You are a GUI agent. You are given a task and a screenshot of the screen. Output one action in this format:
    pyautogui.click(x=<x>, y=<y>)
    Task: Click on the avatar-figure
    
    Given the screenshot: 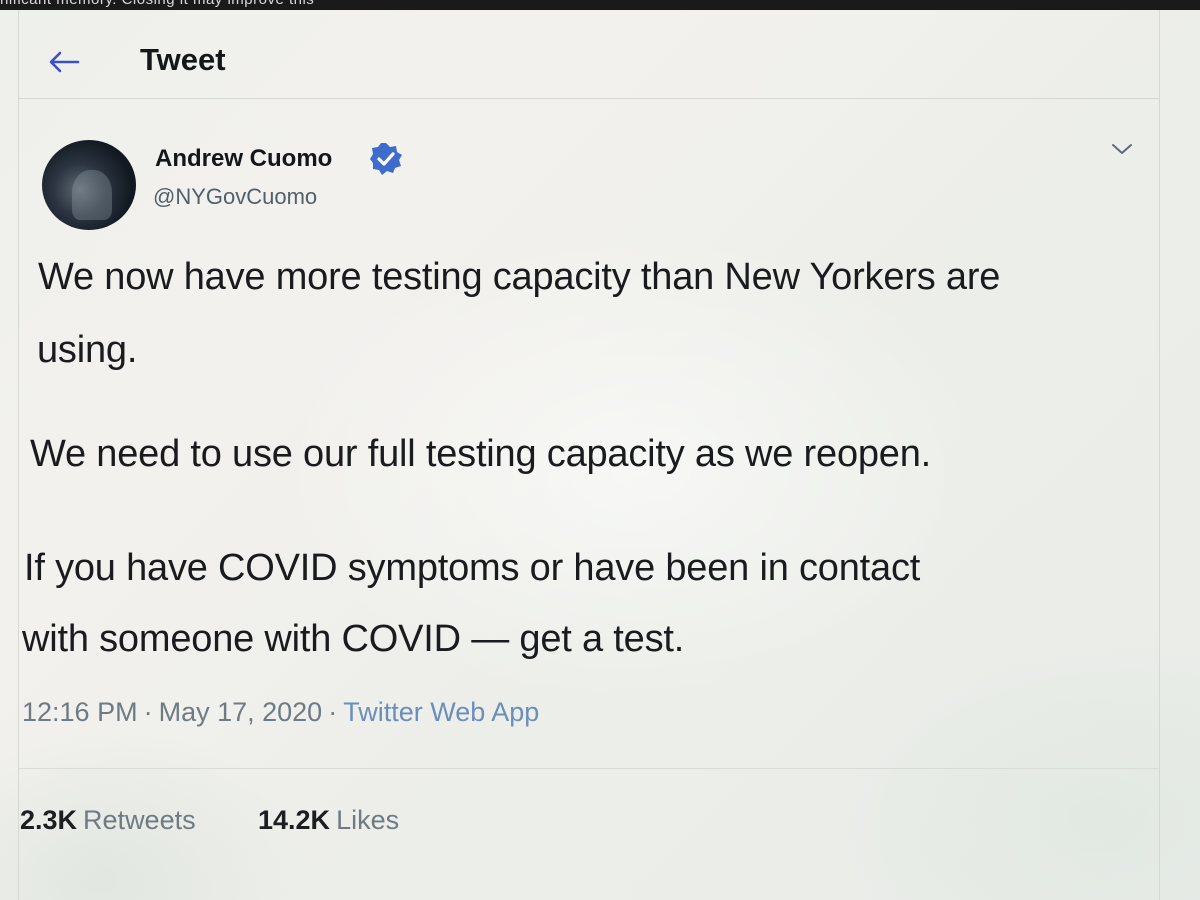 What is the action you would take?
    pyautogui.click(x=92, y=195)
    